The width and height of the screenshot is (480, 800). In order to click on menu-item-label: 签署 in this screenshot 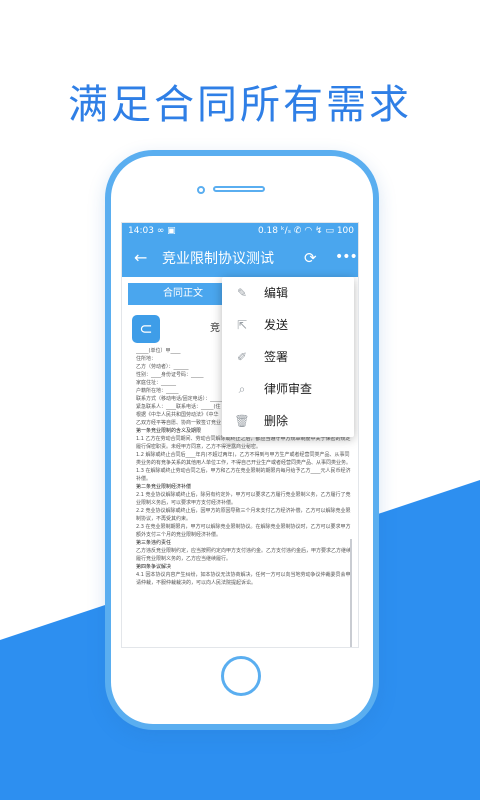, I will do `click(276, 357)`.